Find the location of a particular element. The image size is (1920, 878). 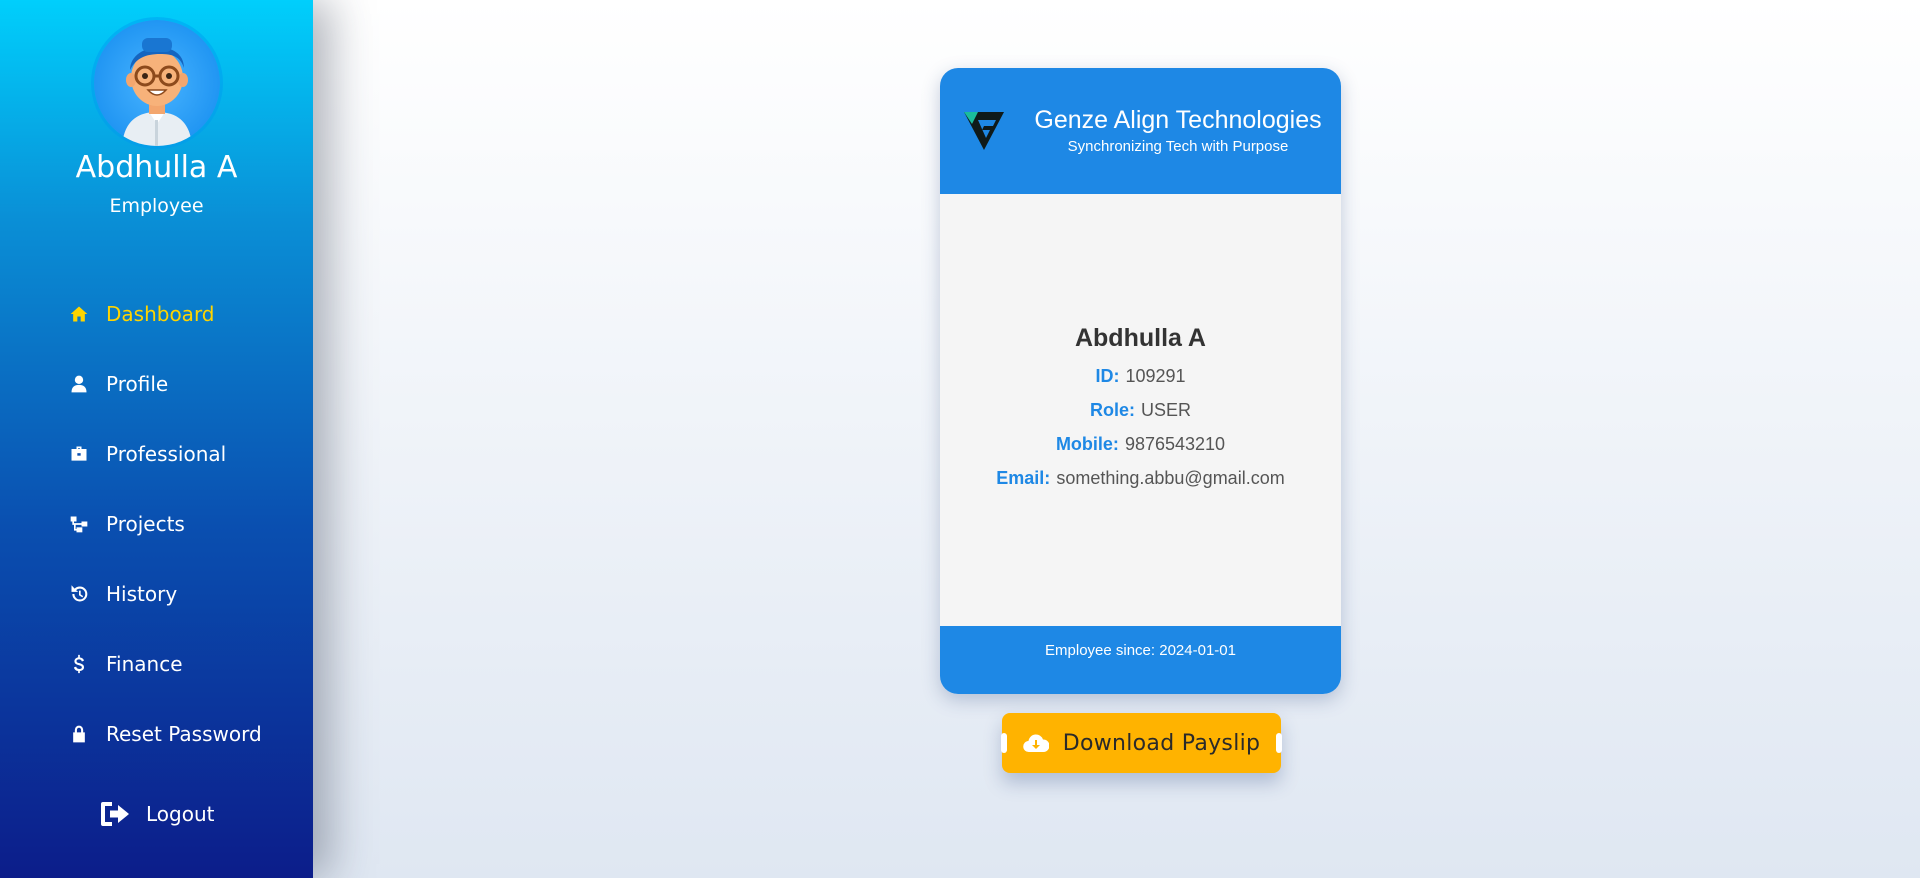

sidebar-item-label: Profile is located at coordinates (137, 384).